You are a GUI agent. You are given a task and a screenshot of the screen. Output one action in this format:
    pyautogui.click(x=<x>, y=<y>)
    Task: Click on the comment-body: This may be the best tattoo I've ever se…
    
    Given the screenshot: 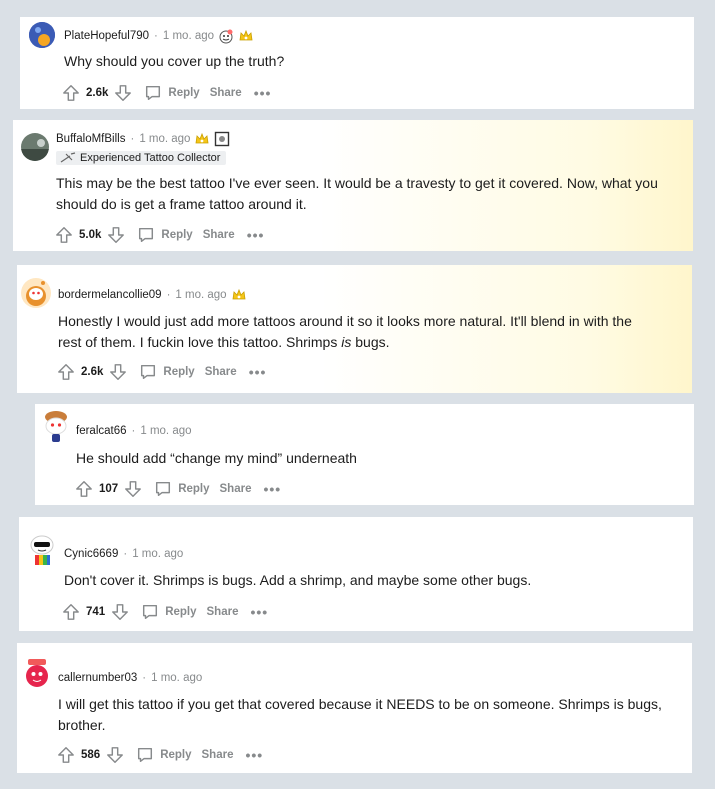 What is the action you would take?
    pyautogui.click(x=357, y=194)
    